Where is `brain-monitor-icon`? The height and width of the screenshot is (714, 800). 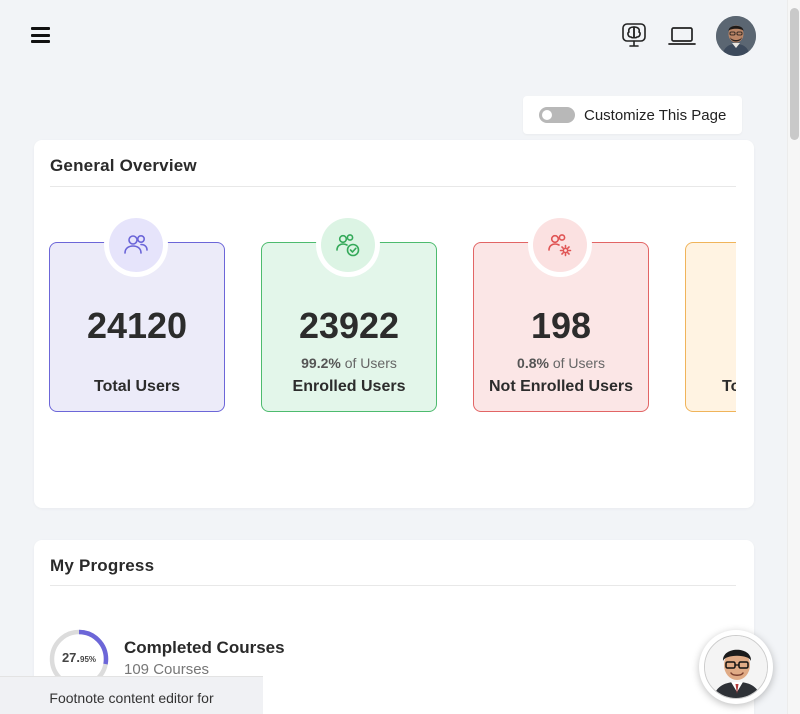
brain-monitor-icon is located at coordinates (634, 35).